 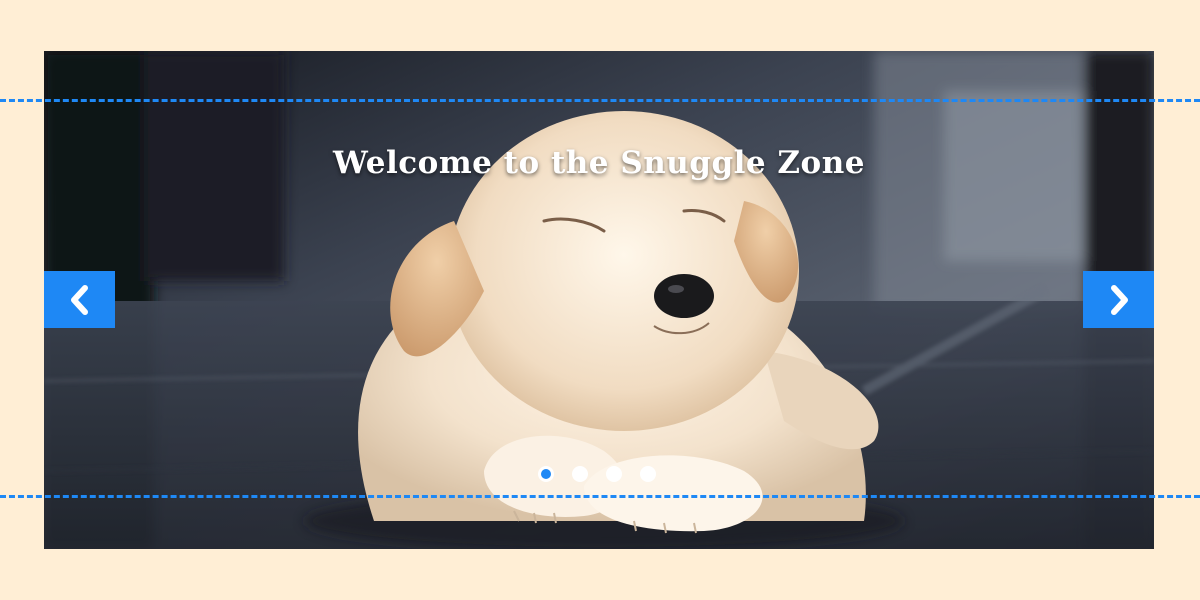 I want to click on previous-slide-button, so click(x=79, y=299).